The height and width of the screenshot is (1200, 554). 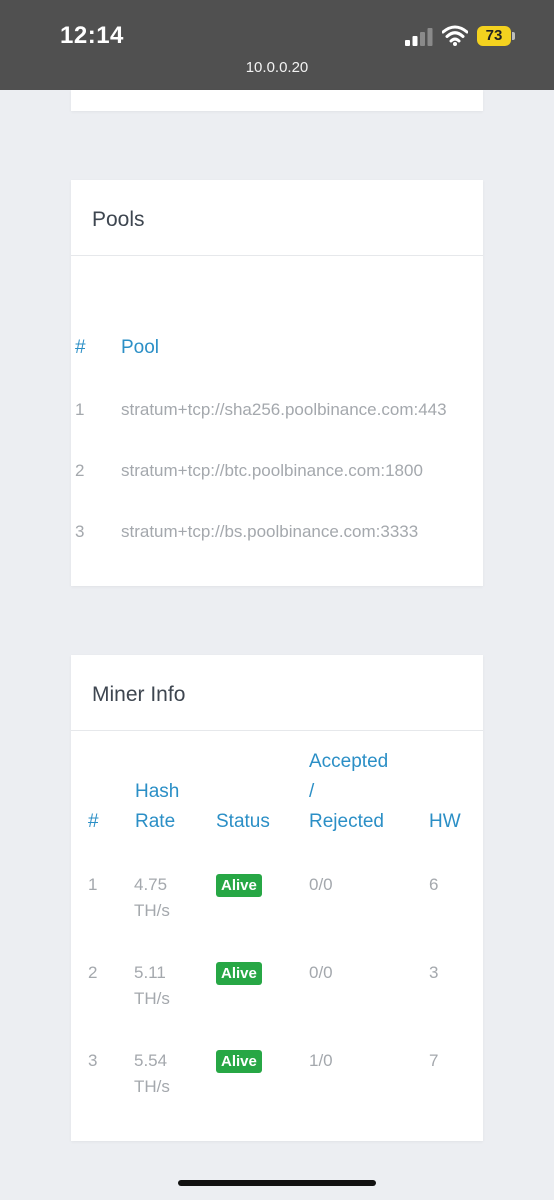 I want to click on home-indicator, so click(x=277, y=1183).